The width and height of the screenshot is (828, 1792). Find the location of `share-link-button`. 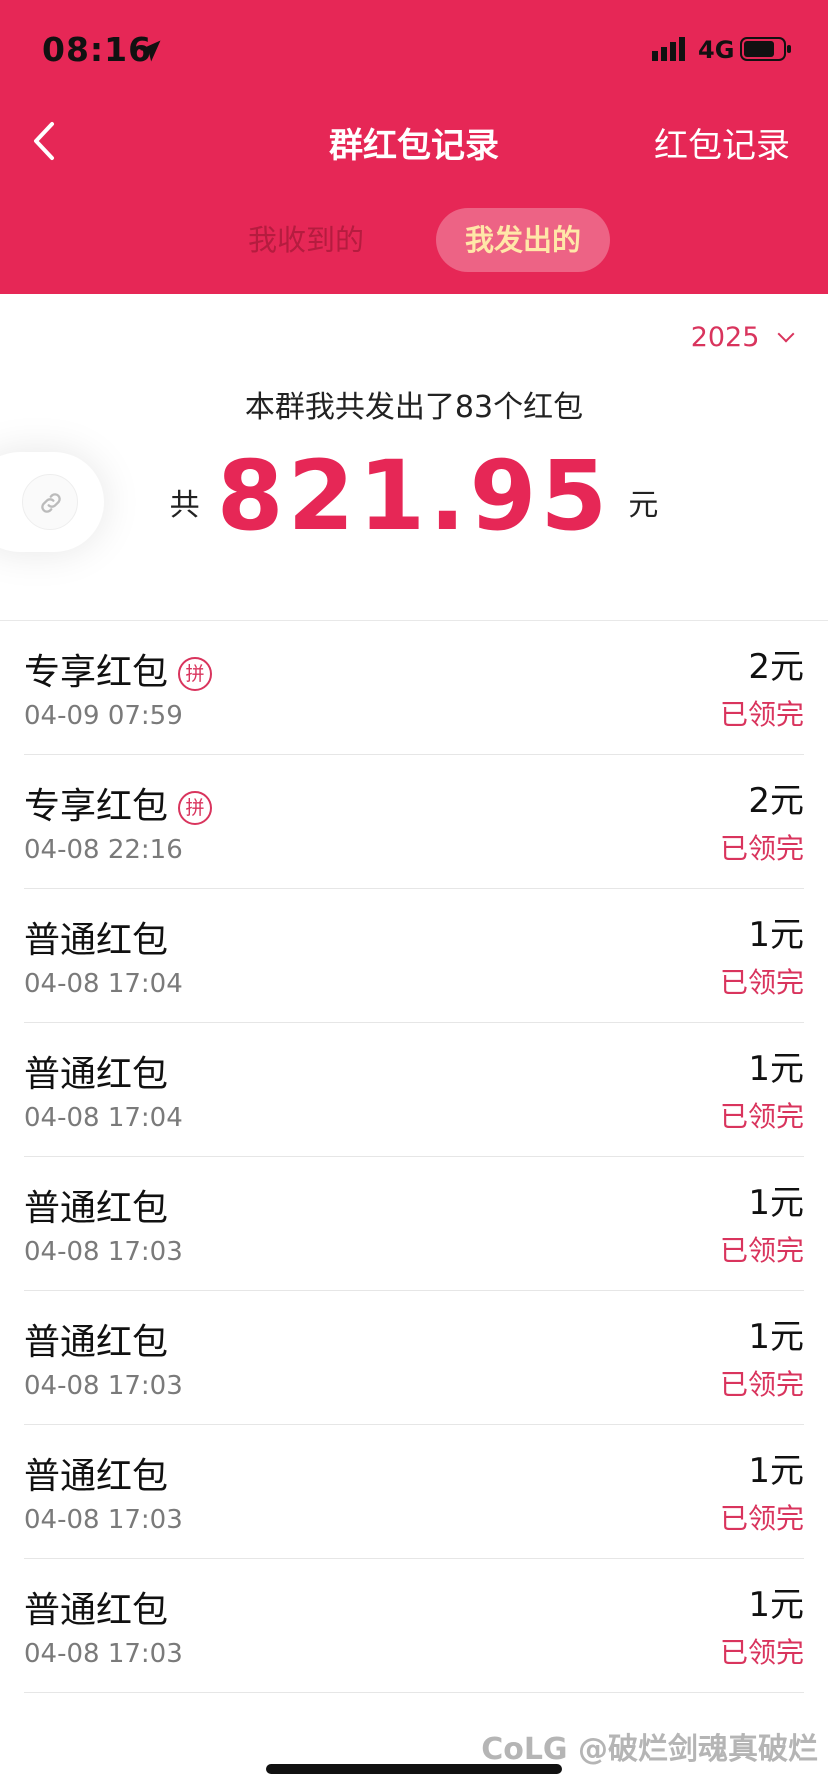

share-link-button is located at coordinates (52, 502).